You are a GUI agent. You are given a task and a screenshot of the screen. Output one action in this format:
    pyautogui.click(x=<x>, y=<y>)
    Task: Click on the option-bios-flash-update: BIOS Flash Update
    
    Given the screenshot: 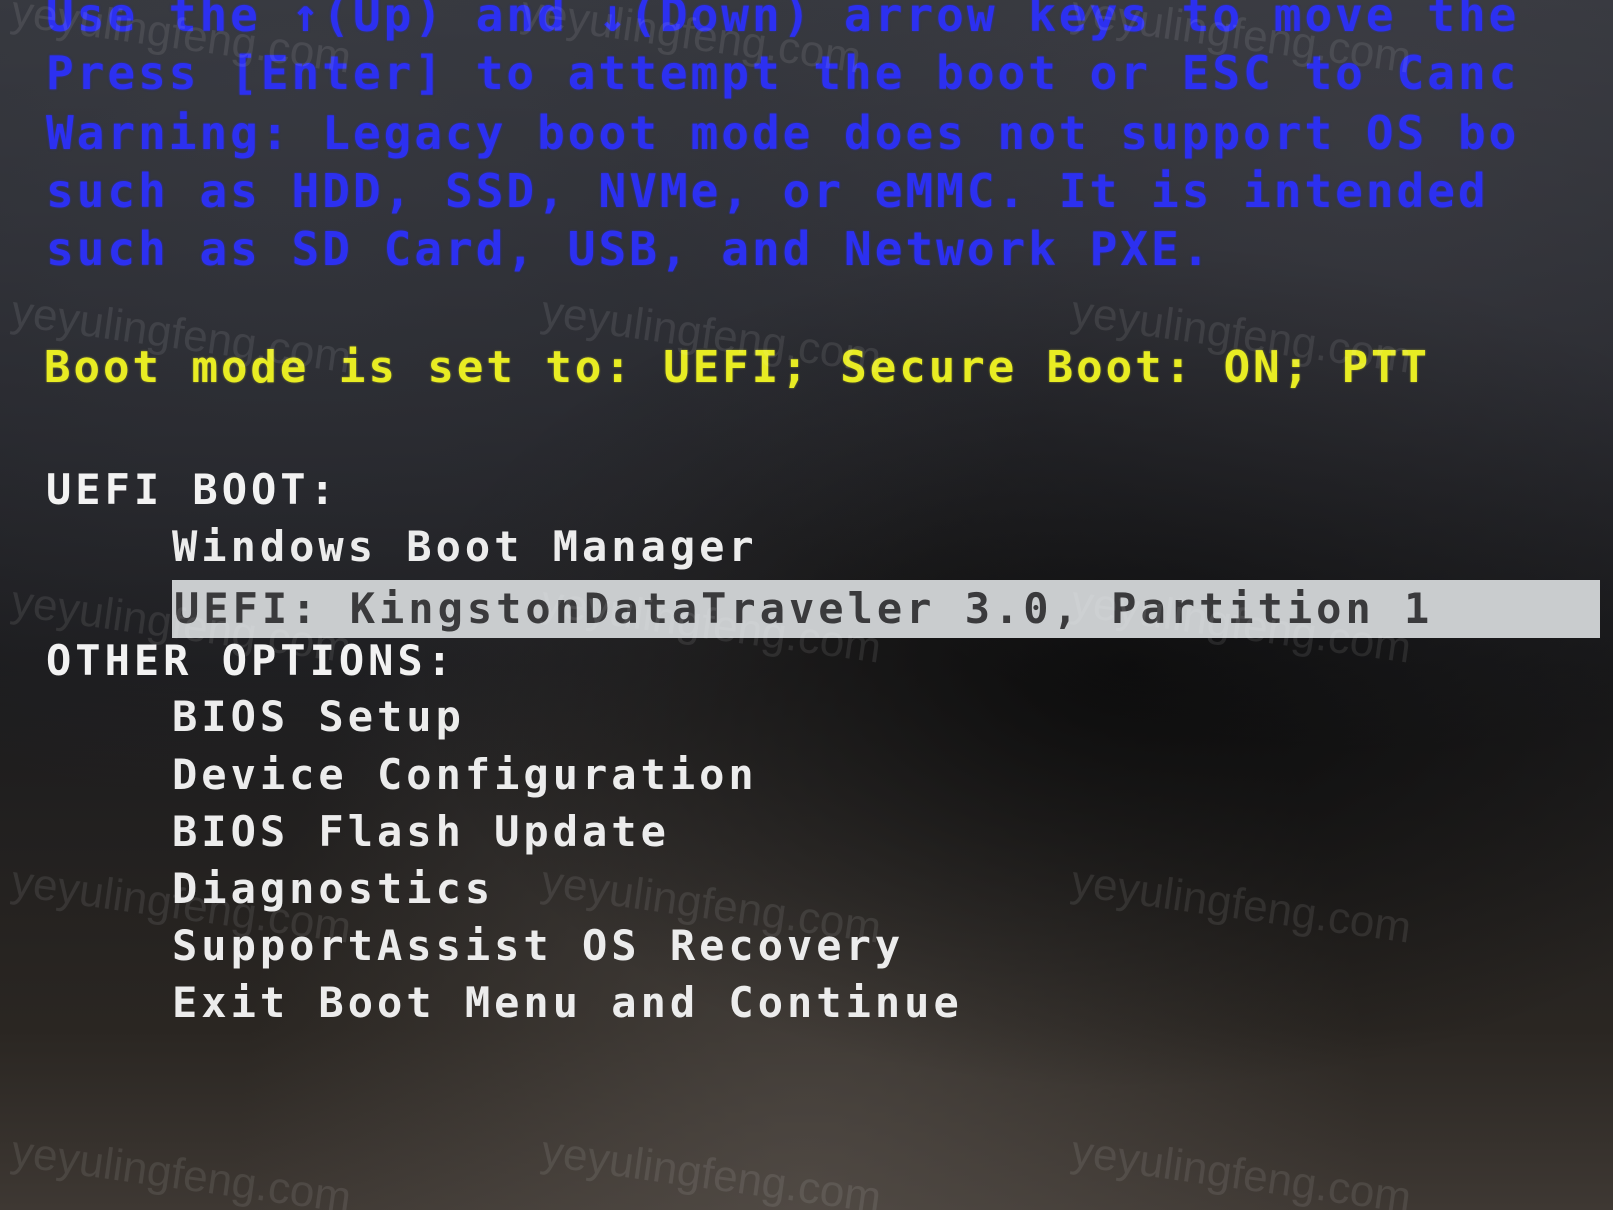 What is the action you would take?
    pyautogui.click(x=421, y=831)
    